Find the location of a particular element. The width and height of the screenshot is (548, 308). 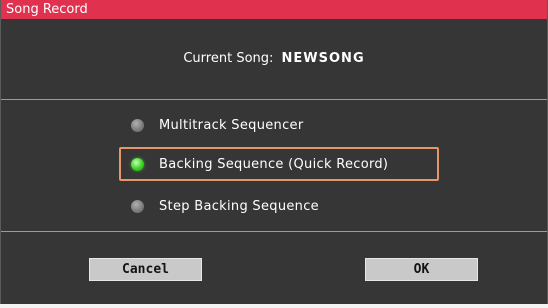

option-multitrack-sequencer: Multitrack Sequencer is located at coordinates (217, 125).